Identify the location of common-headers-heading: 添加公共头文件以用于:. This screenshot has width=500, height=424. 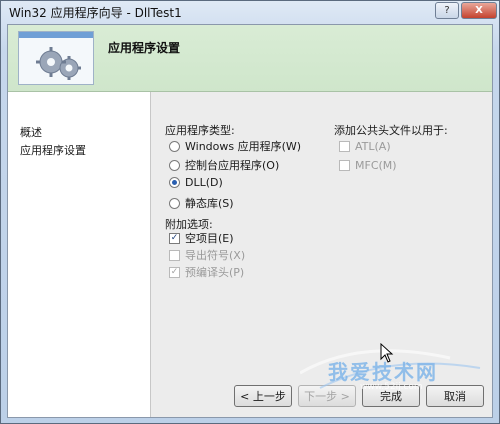
(391, 130).